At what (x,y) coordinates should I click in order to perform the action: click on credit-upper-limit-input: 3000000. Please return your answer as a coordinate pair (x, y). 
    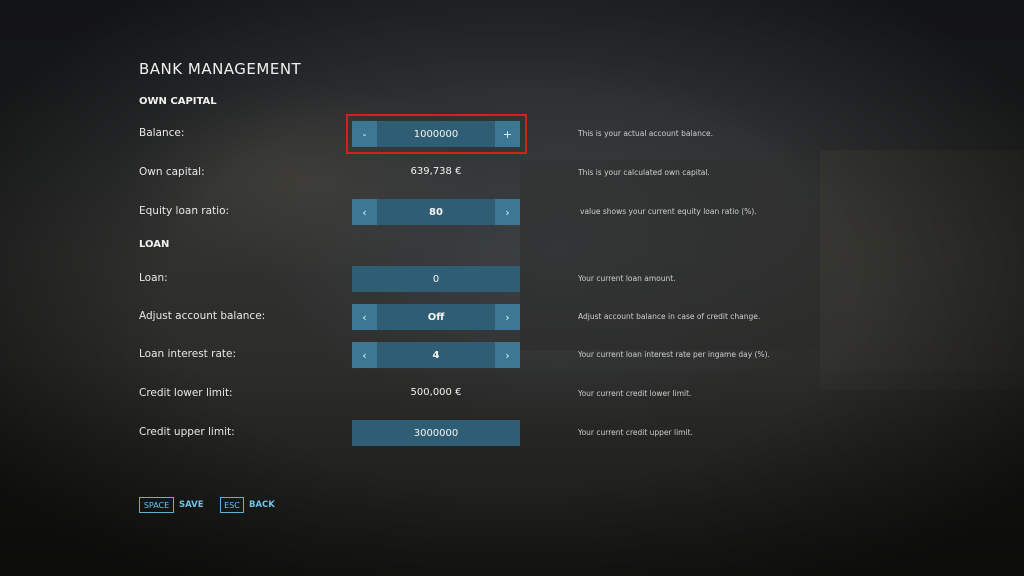
    Looking at the image, I should click on (436, 433).